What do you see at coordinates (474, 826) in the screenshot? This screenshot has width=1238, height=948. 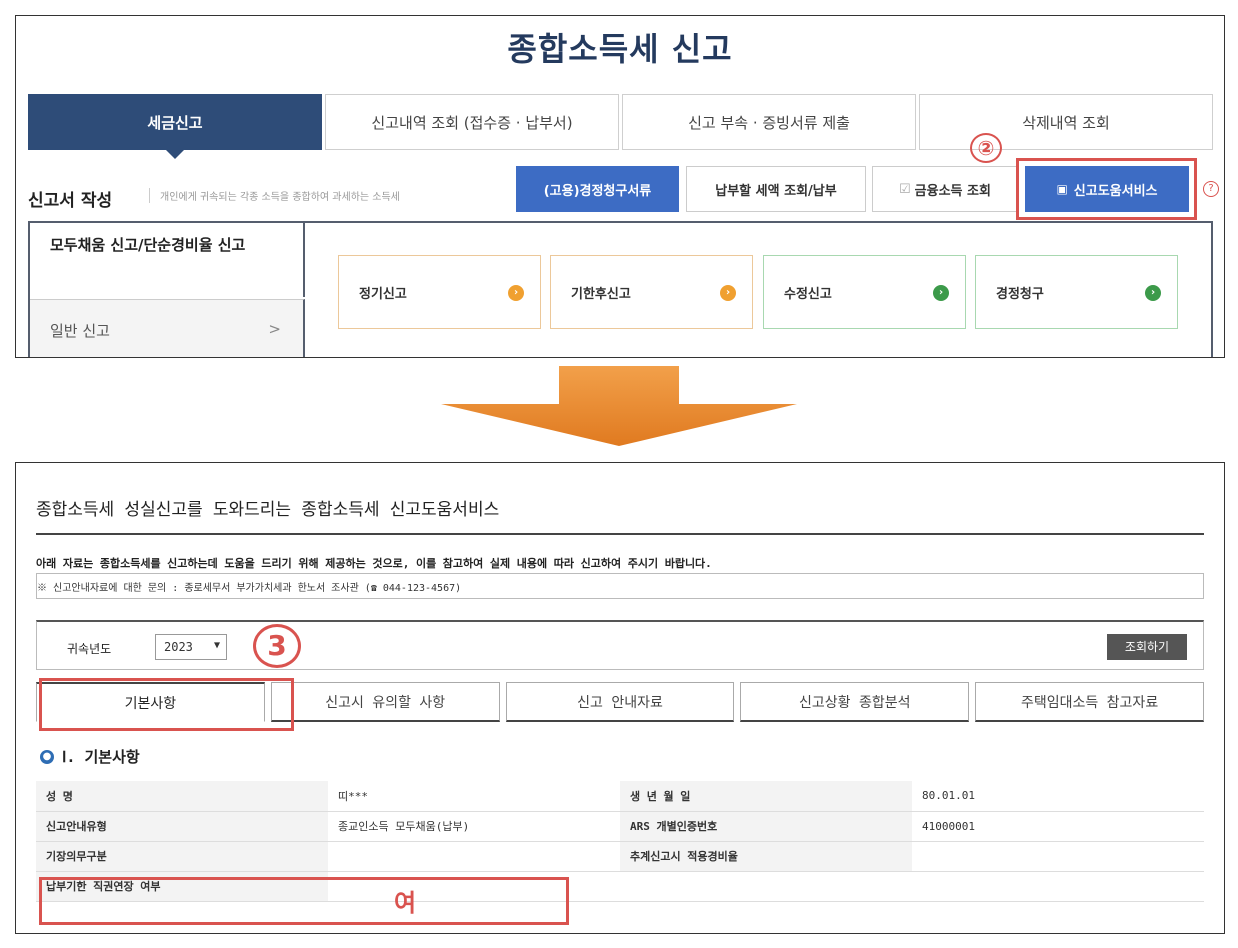 I see `table-value: 종교인소득 모두채움(납부)` at bounding box center [474, 826].